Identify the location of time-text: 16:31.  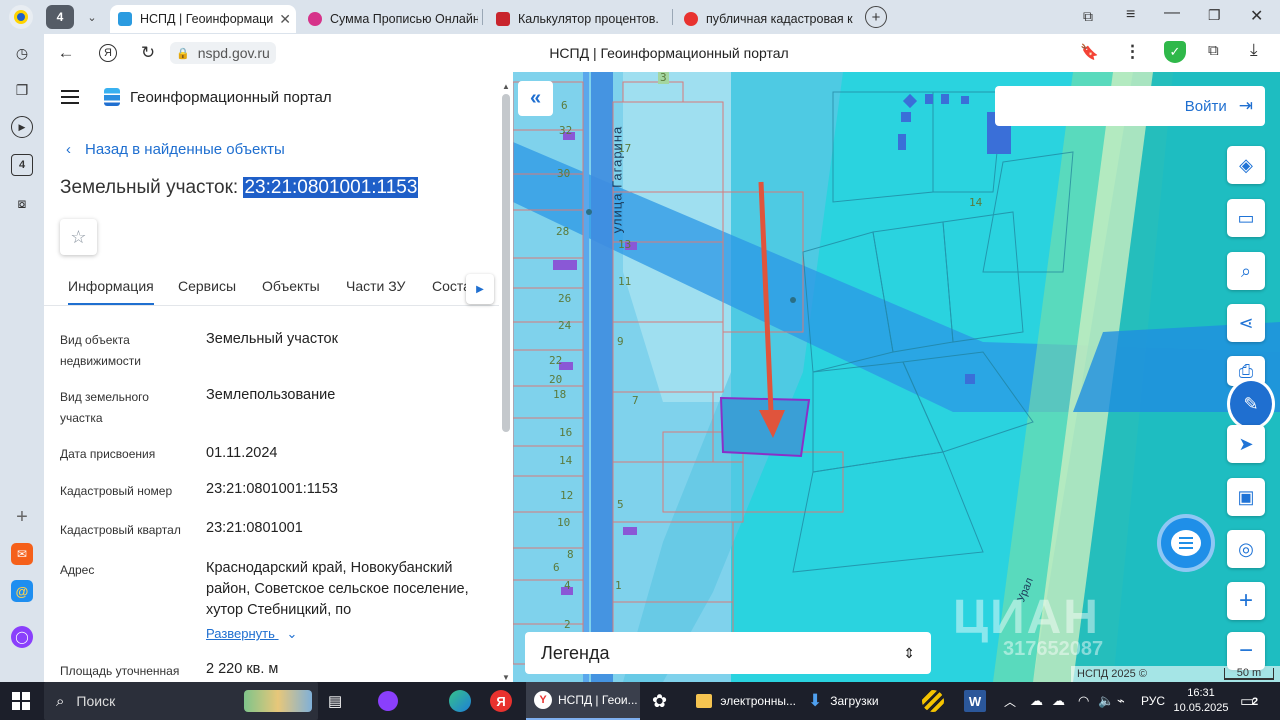
(1201, 693).